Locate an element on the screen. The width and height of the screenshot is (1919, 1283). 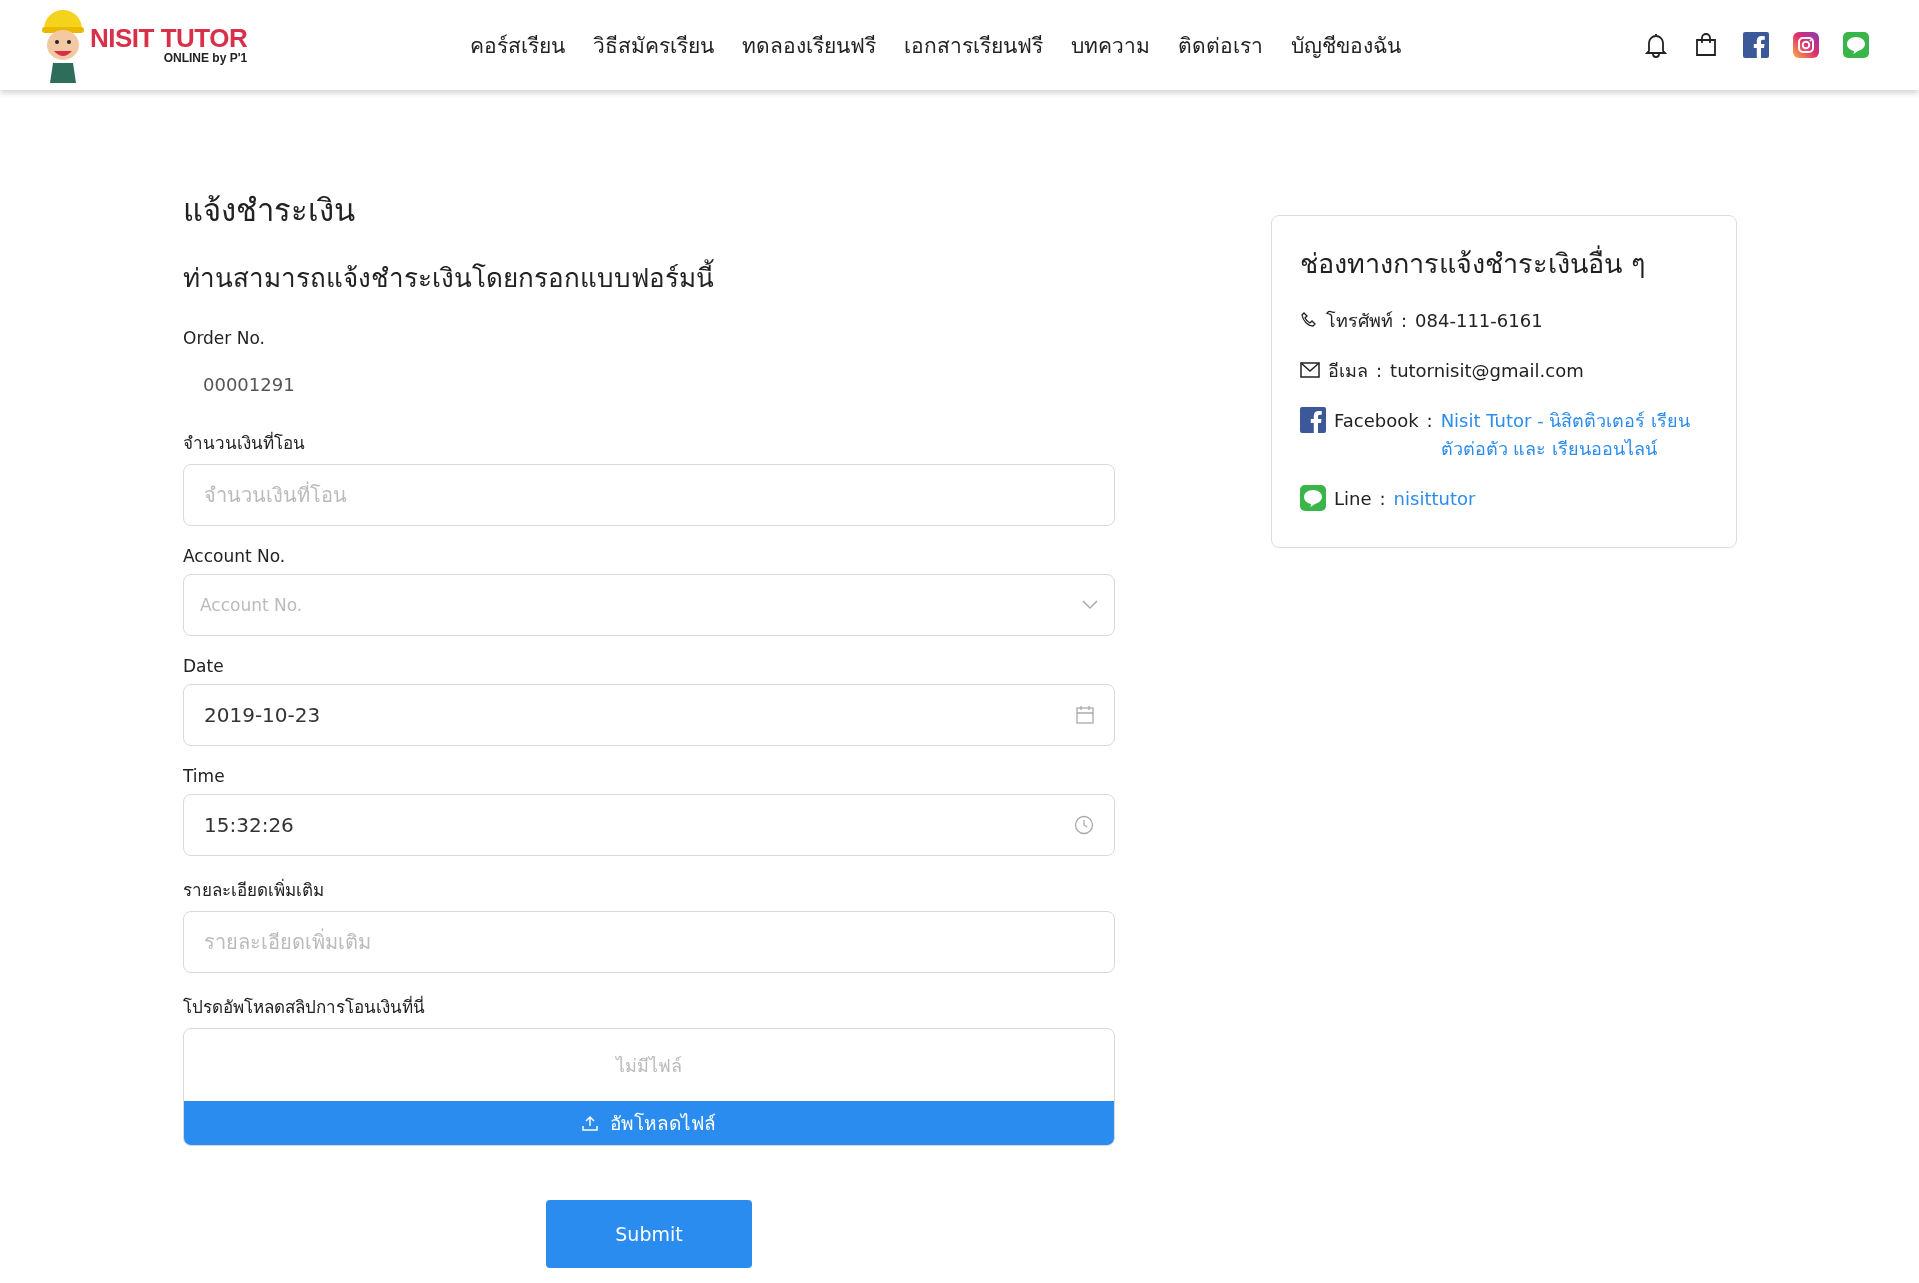
clock-icon is located at coordinates (1084, 825).